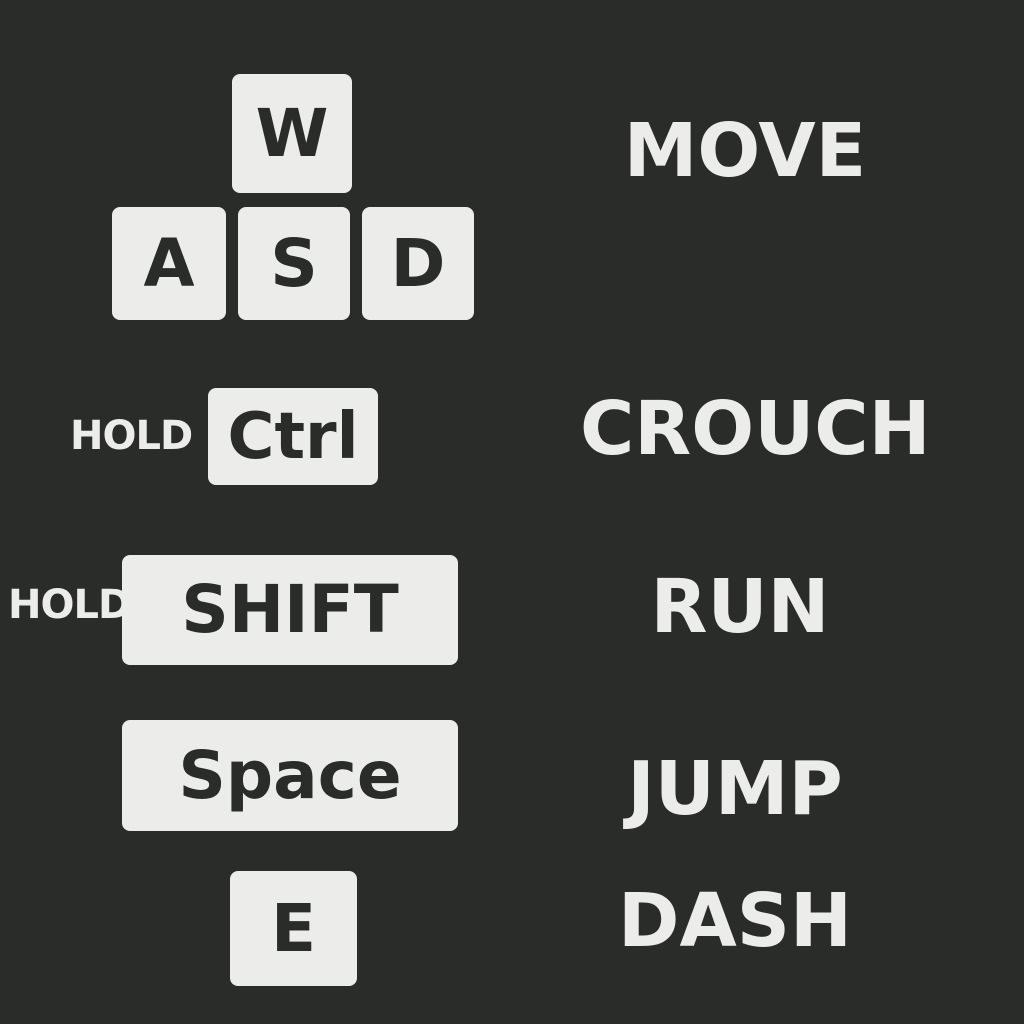  I want to click on key-w: W, so click(292, 133).